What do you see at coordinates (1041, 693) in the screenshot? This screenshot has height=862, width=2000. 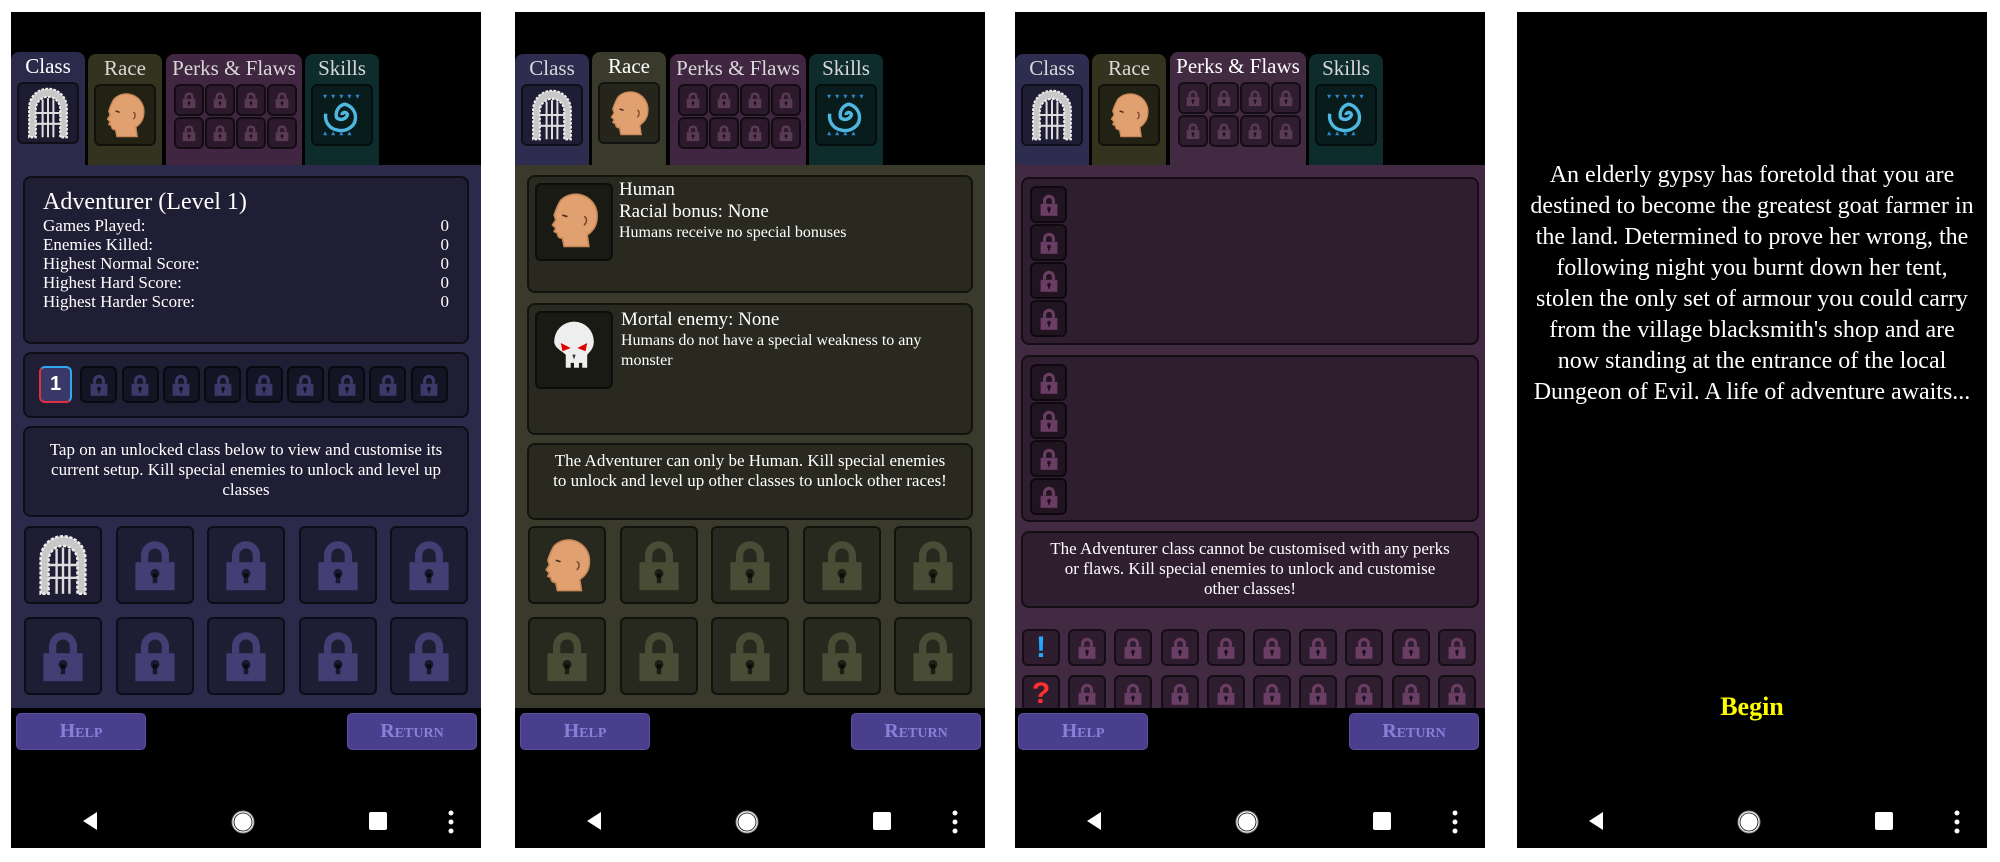 I see `flaws-info-slot: ?` at bounding box center [1041, 693].